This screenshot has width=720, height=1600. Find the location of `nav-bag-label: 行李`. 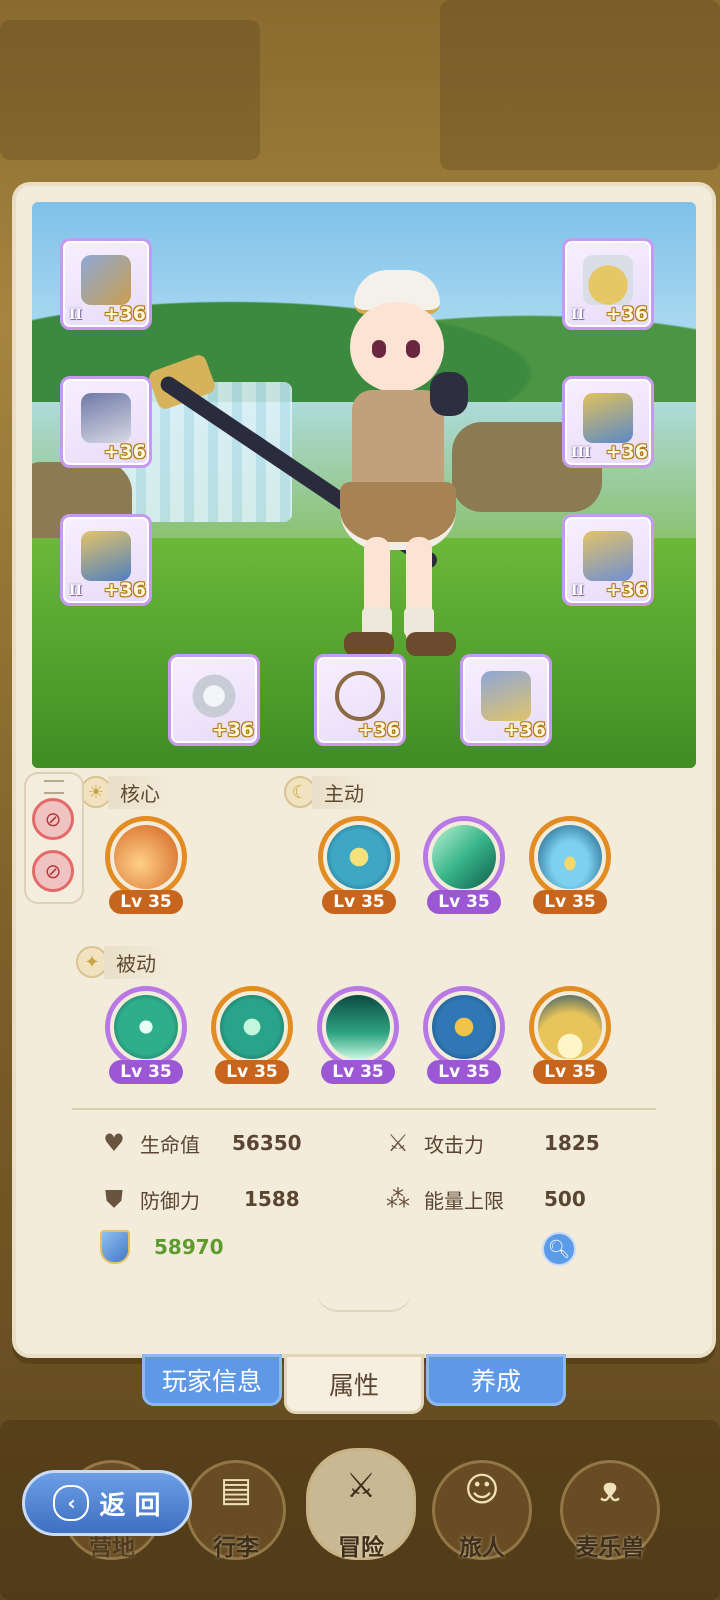

nav-bag-label: 行李 is located at coordinates (236, 1548).